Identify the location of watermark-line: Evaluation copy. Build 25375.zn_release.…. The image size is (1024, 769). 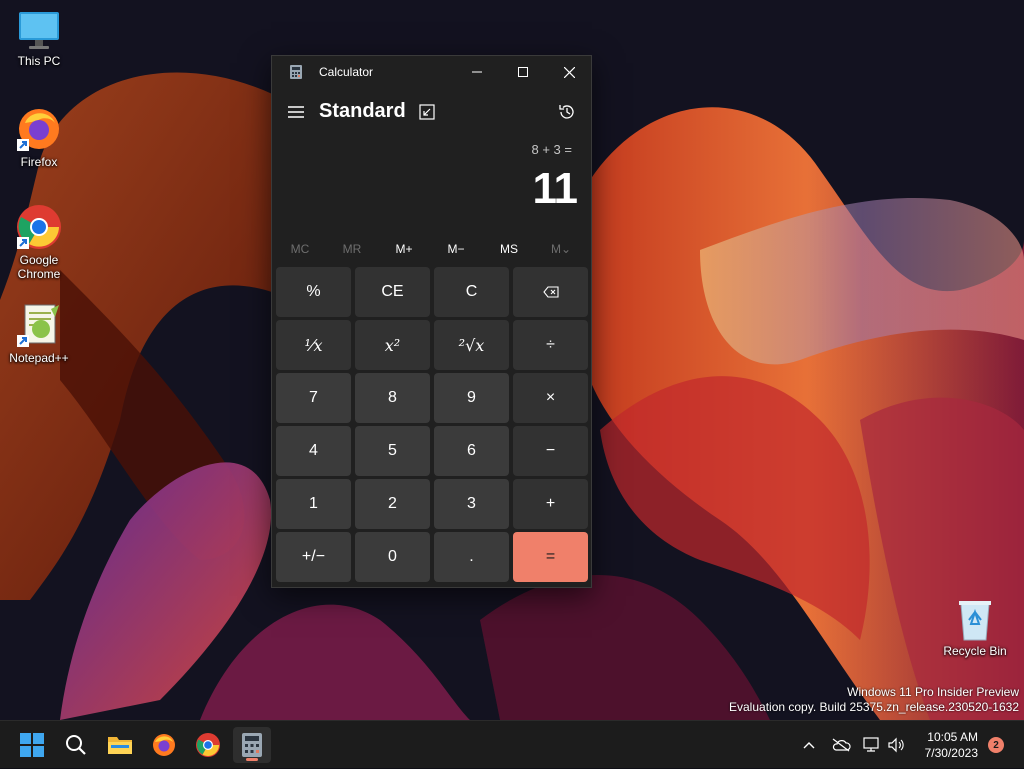
(874, 707).